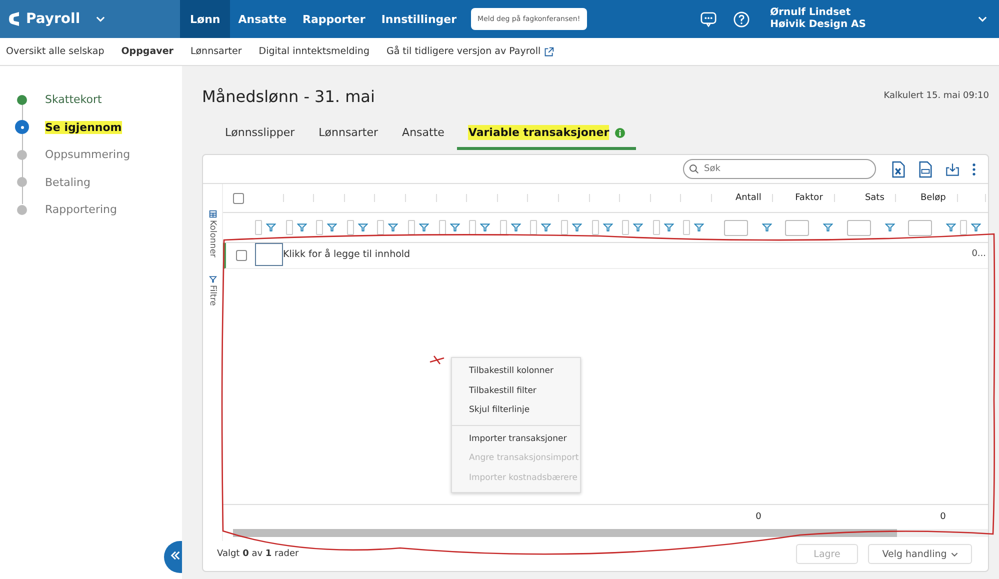 The image size is (999, 579). Describe the element at coordinates (212, 214) in the screenshot. I see `table-icon` at that location.